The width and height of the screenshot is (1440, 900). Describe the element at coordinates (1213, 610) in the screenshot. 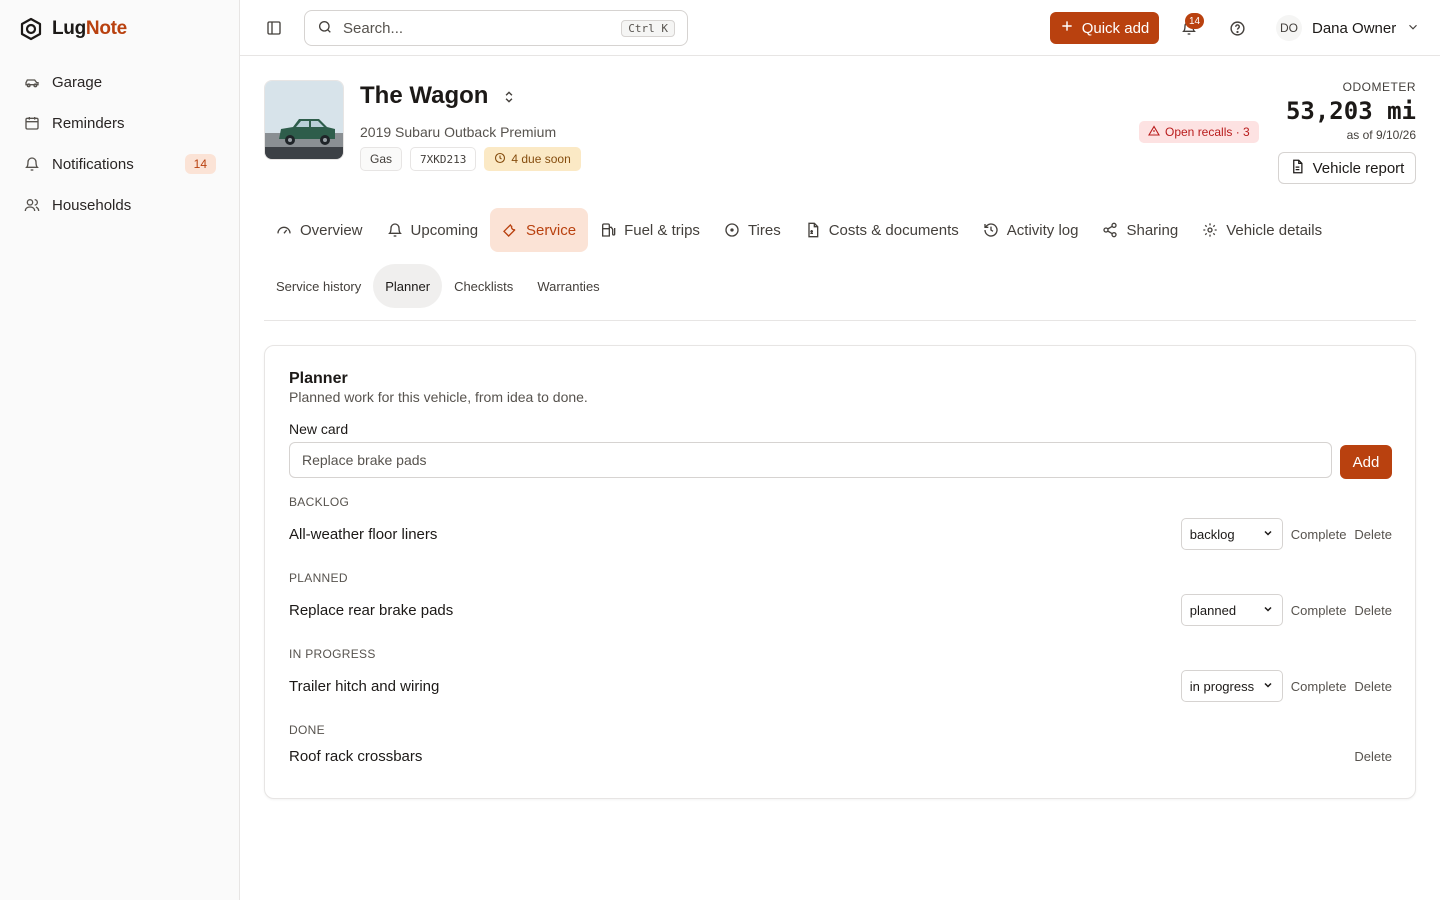

I see `status-select-value: planned` at that location.